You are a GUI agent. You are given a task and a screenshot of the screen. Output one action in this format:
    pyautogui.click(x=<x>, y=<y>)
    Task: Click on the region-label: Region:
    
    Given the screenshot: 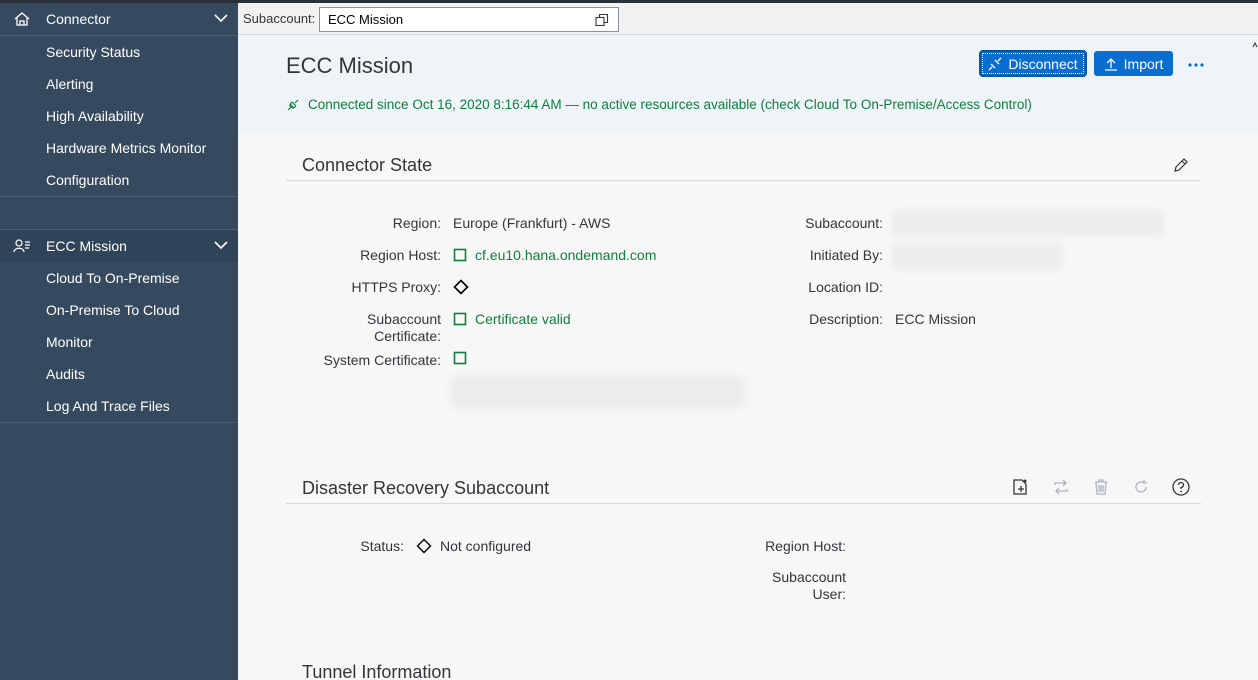 What is the action you would take?
    pyautogui.click(x=416, y=223)
    